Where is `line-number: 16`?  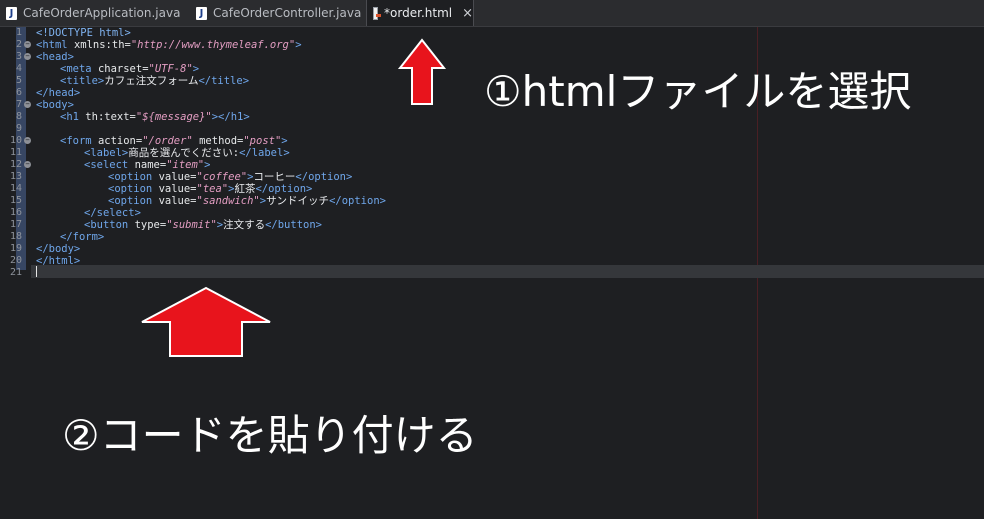 line-number: 16 is located at coordinates (15, 212).